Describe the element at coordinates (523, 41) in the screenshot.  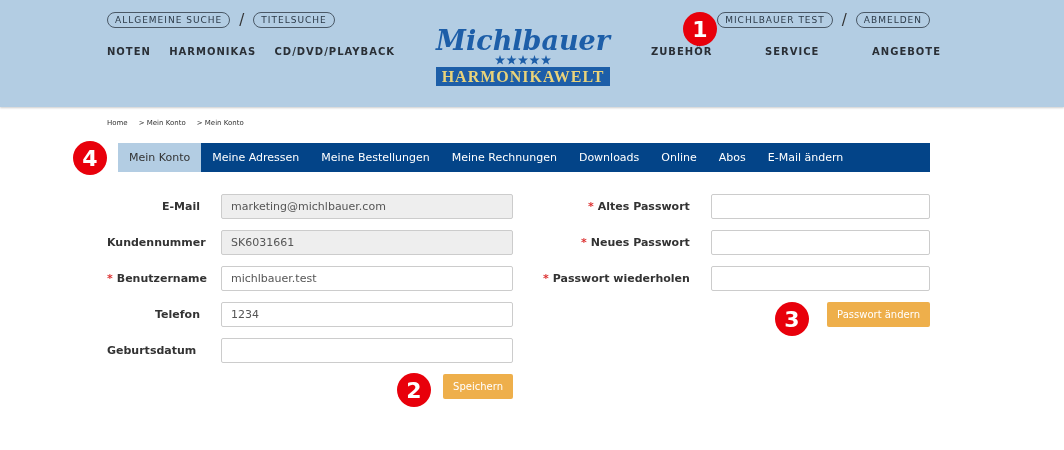
I see `logo-name: Michlbauer` at that location.